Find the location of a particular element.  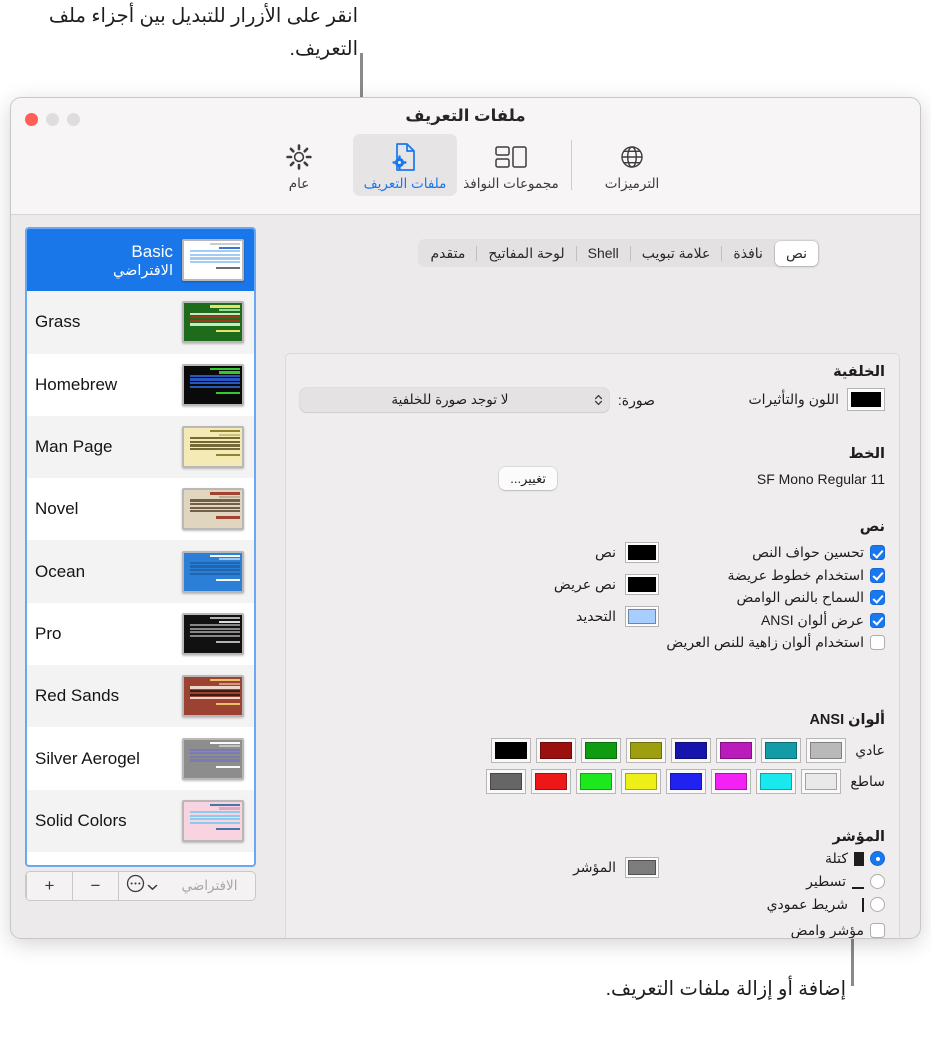

bold-text-color-well is located at coordinates (642, 584).